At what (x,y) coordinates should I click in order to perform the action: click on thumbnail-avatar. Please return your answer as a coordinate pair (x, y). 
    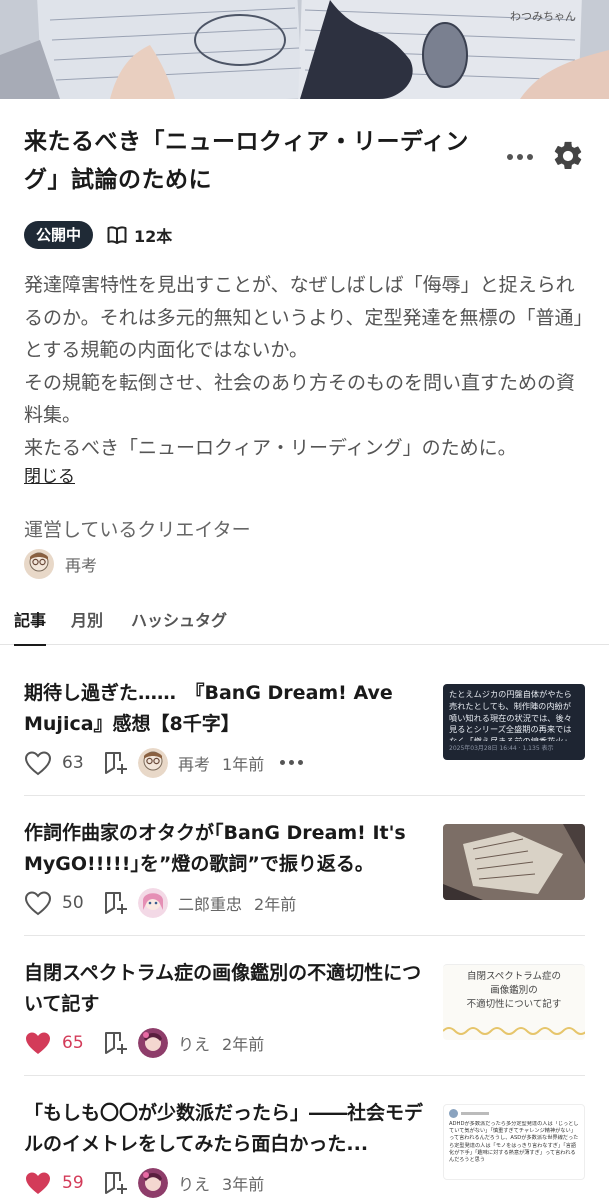
    Looking at the image, I should click on (453, 1113).